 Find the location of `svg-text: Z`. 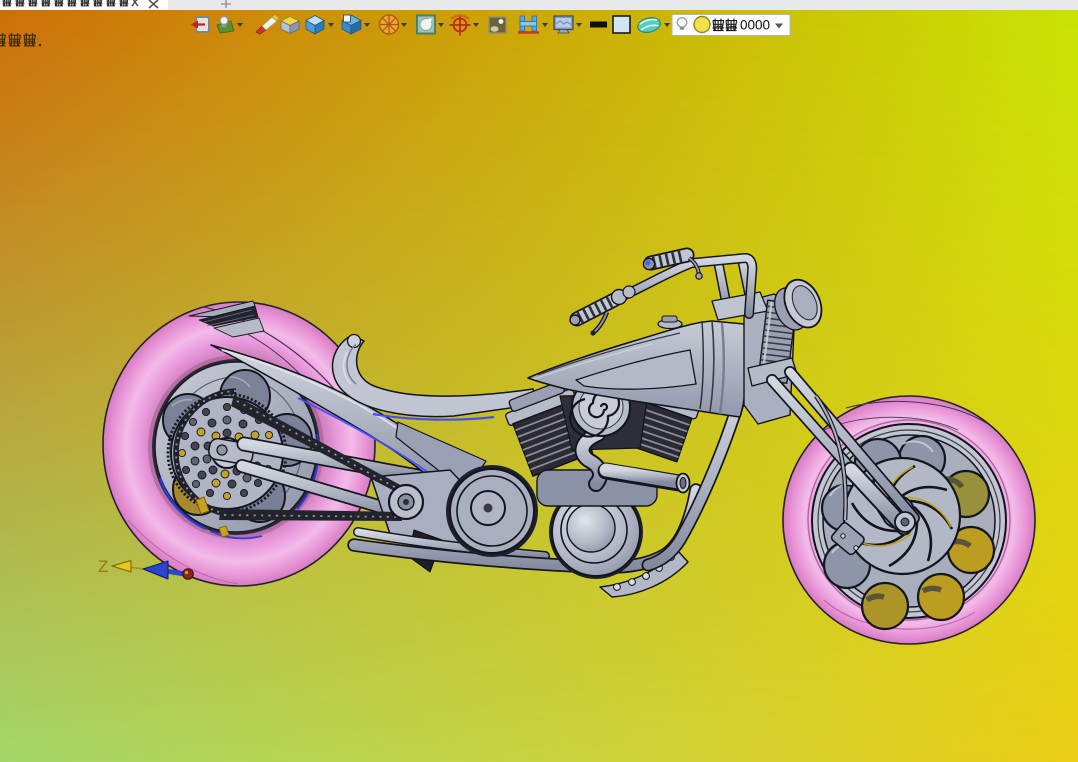

svg-text: Z is located at coordinates (103, 566).